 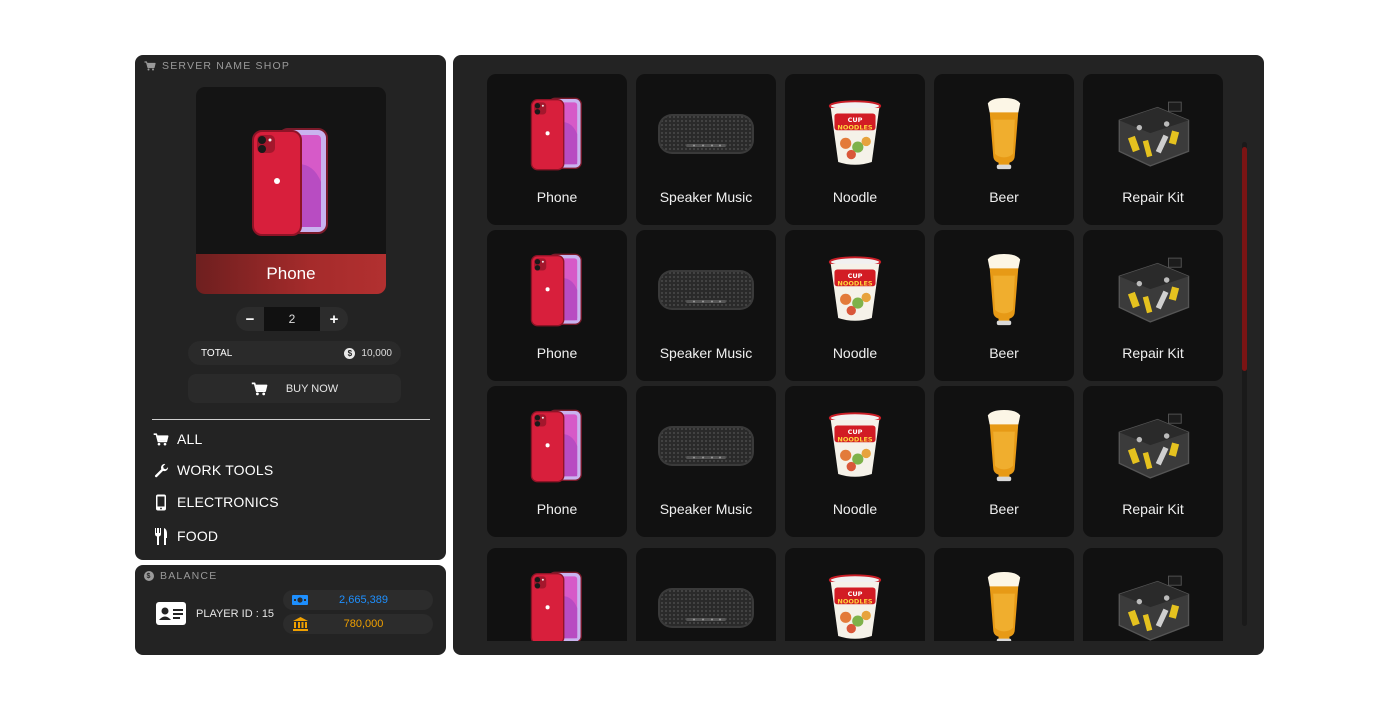 I want to click on buy-now-button: BUY NOW, so click(x=294, y=388).